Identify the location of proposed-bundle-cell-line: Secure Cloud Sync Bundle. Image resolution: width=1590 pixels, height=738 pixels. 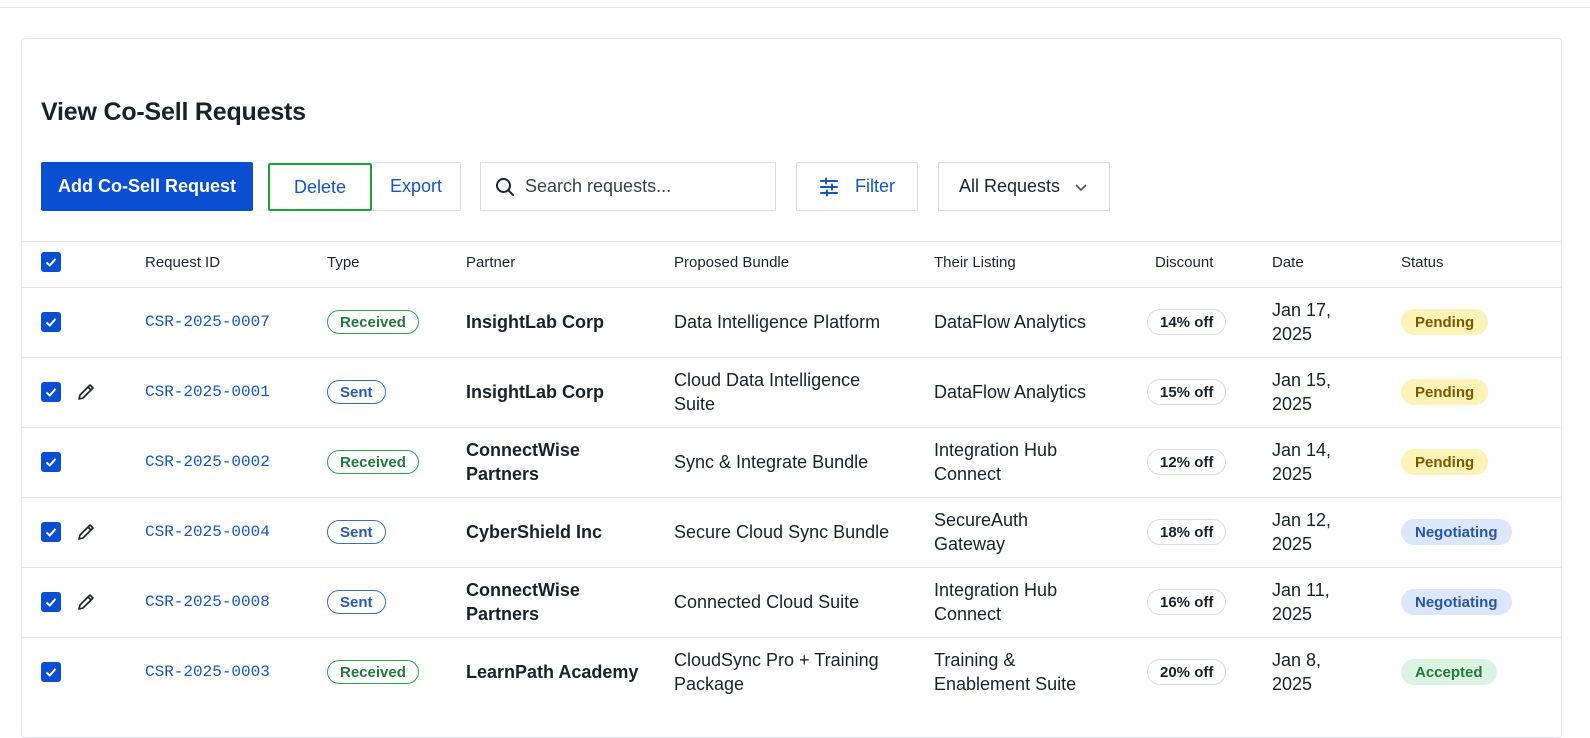
(782, 532).